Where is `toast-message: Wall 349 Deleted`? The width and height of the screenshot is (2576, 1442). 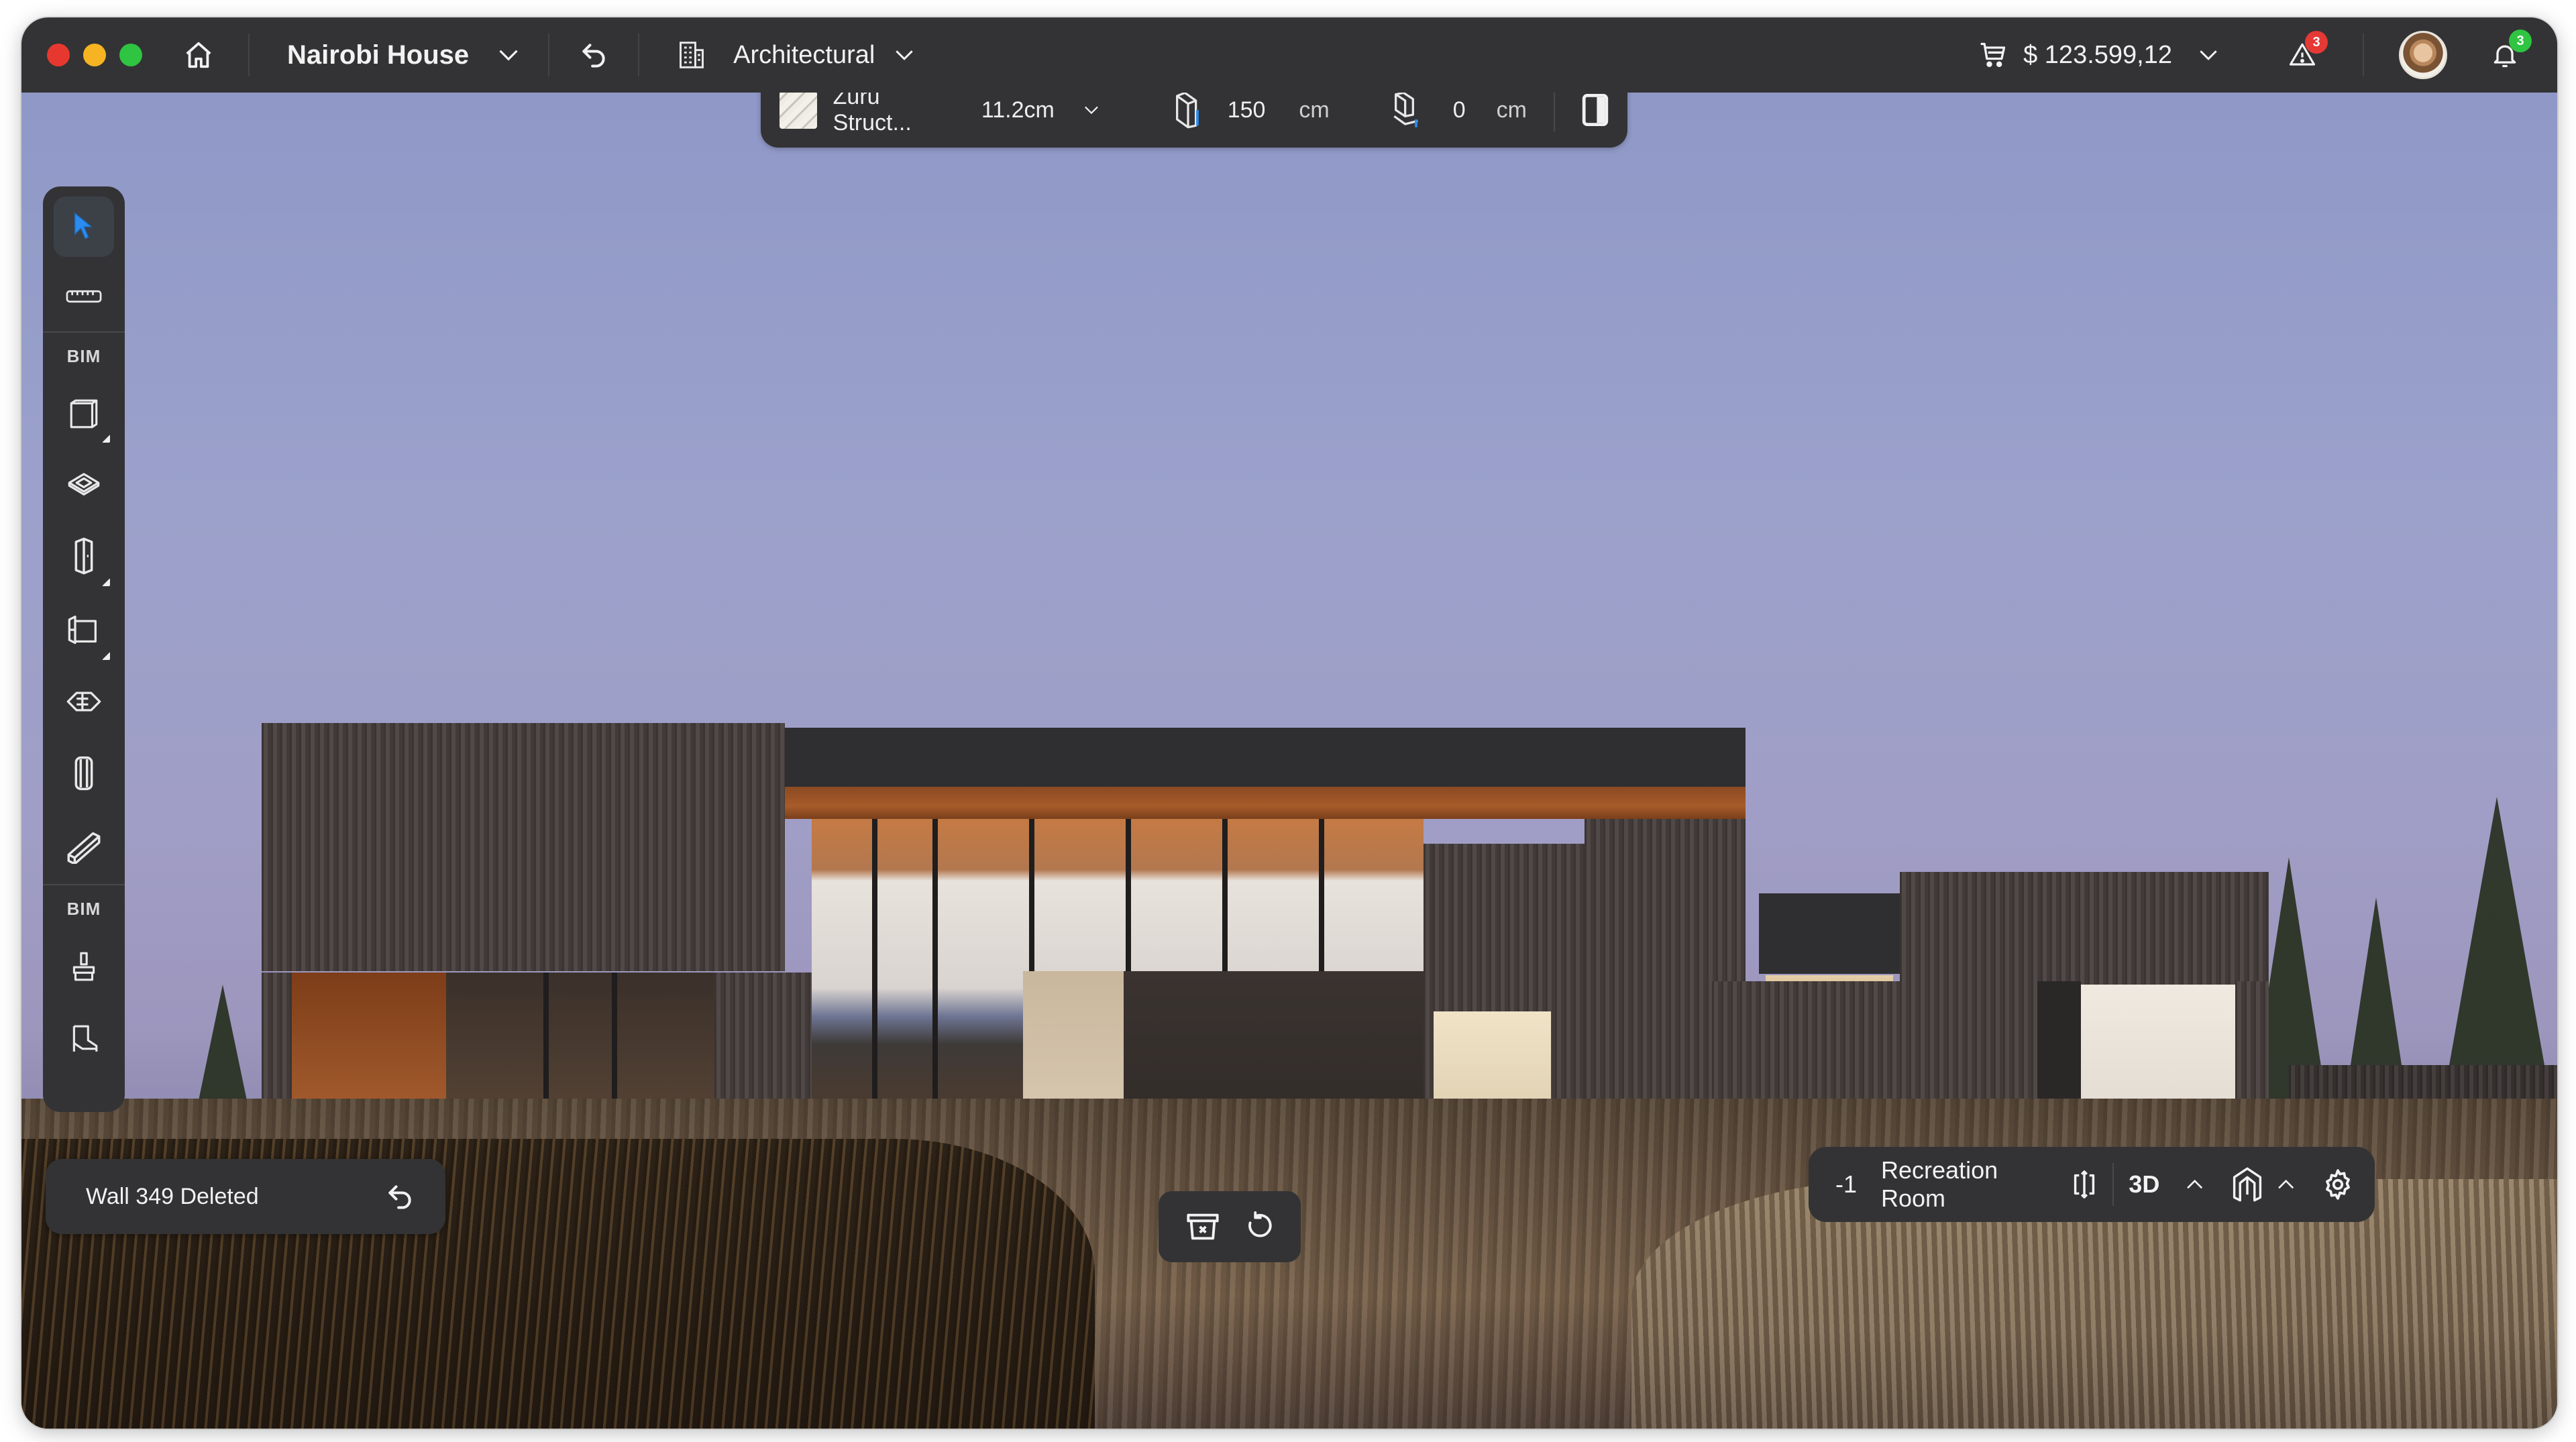 toast-message: Wall 349 Deleted is located at coordinates (172, 1196).